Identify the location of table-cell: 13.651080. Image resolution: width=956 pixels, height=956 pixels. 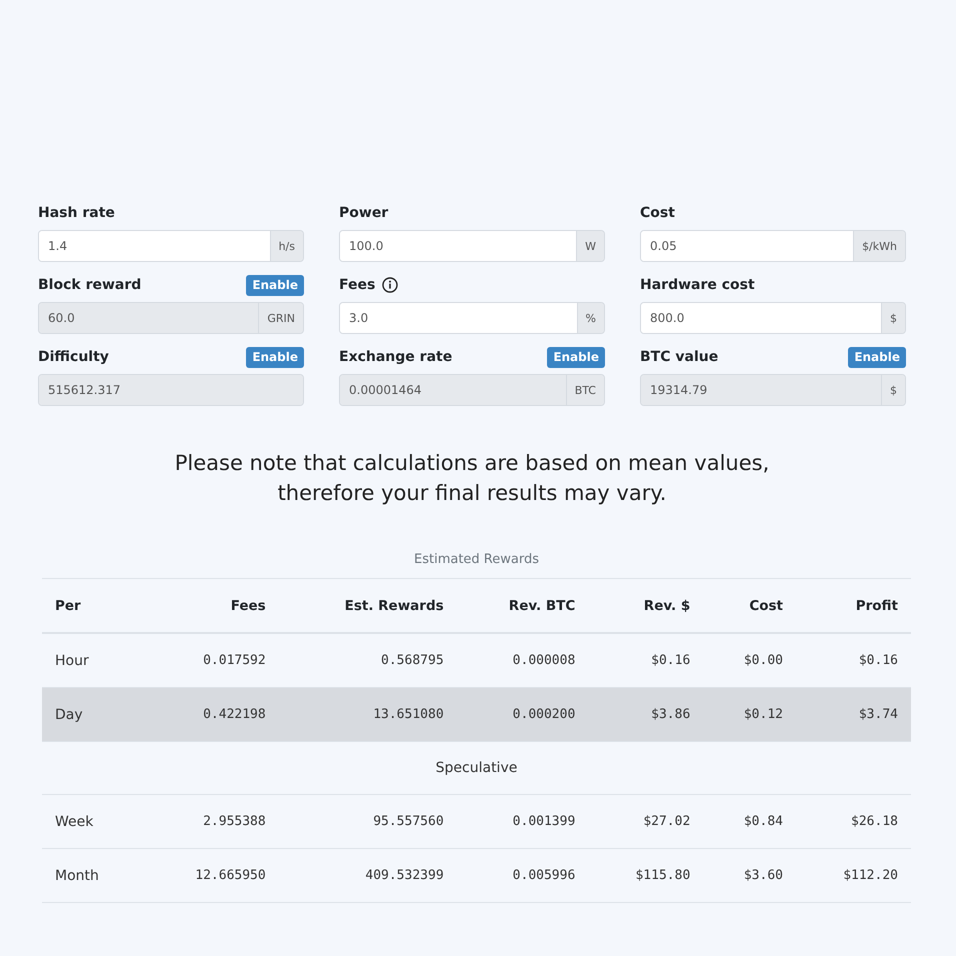
(367, 715).